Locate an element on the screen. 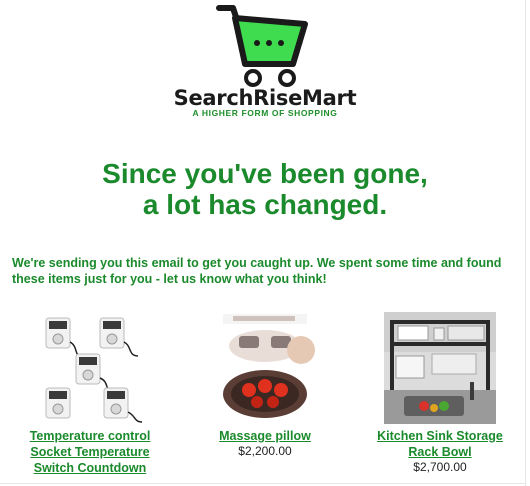 The image size is (530, 486). product-card-massage-pillow: Massage pillow $2,200.00 is located at coordinates (265, 385).